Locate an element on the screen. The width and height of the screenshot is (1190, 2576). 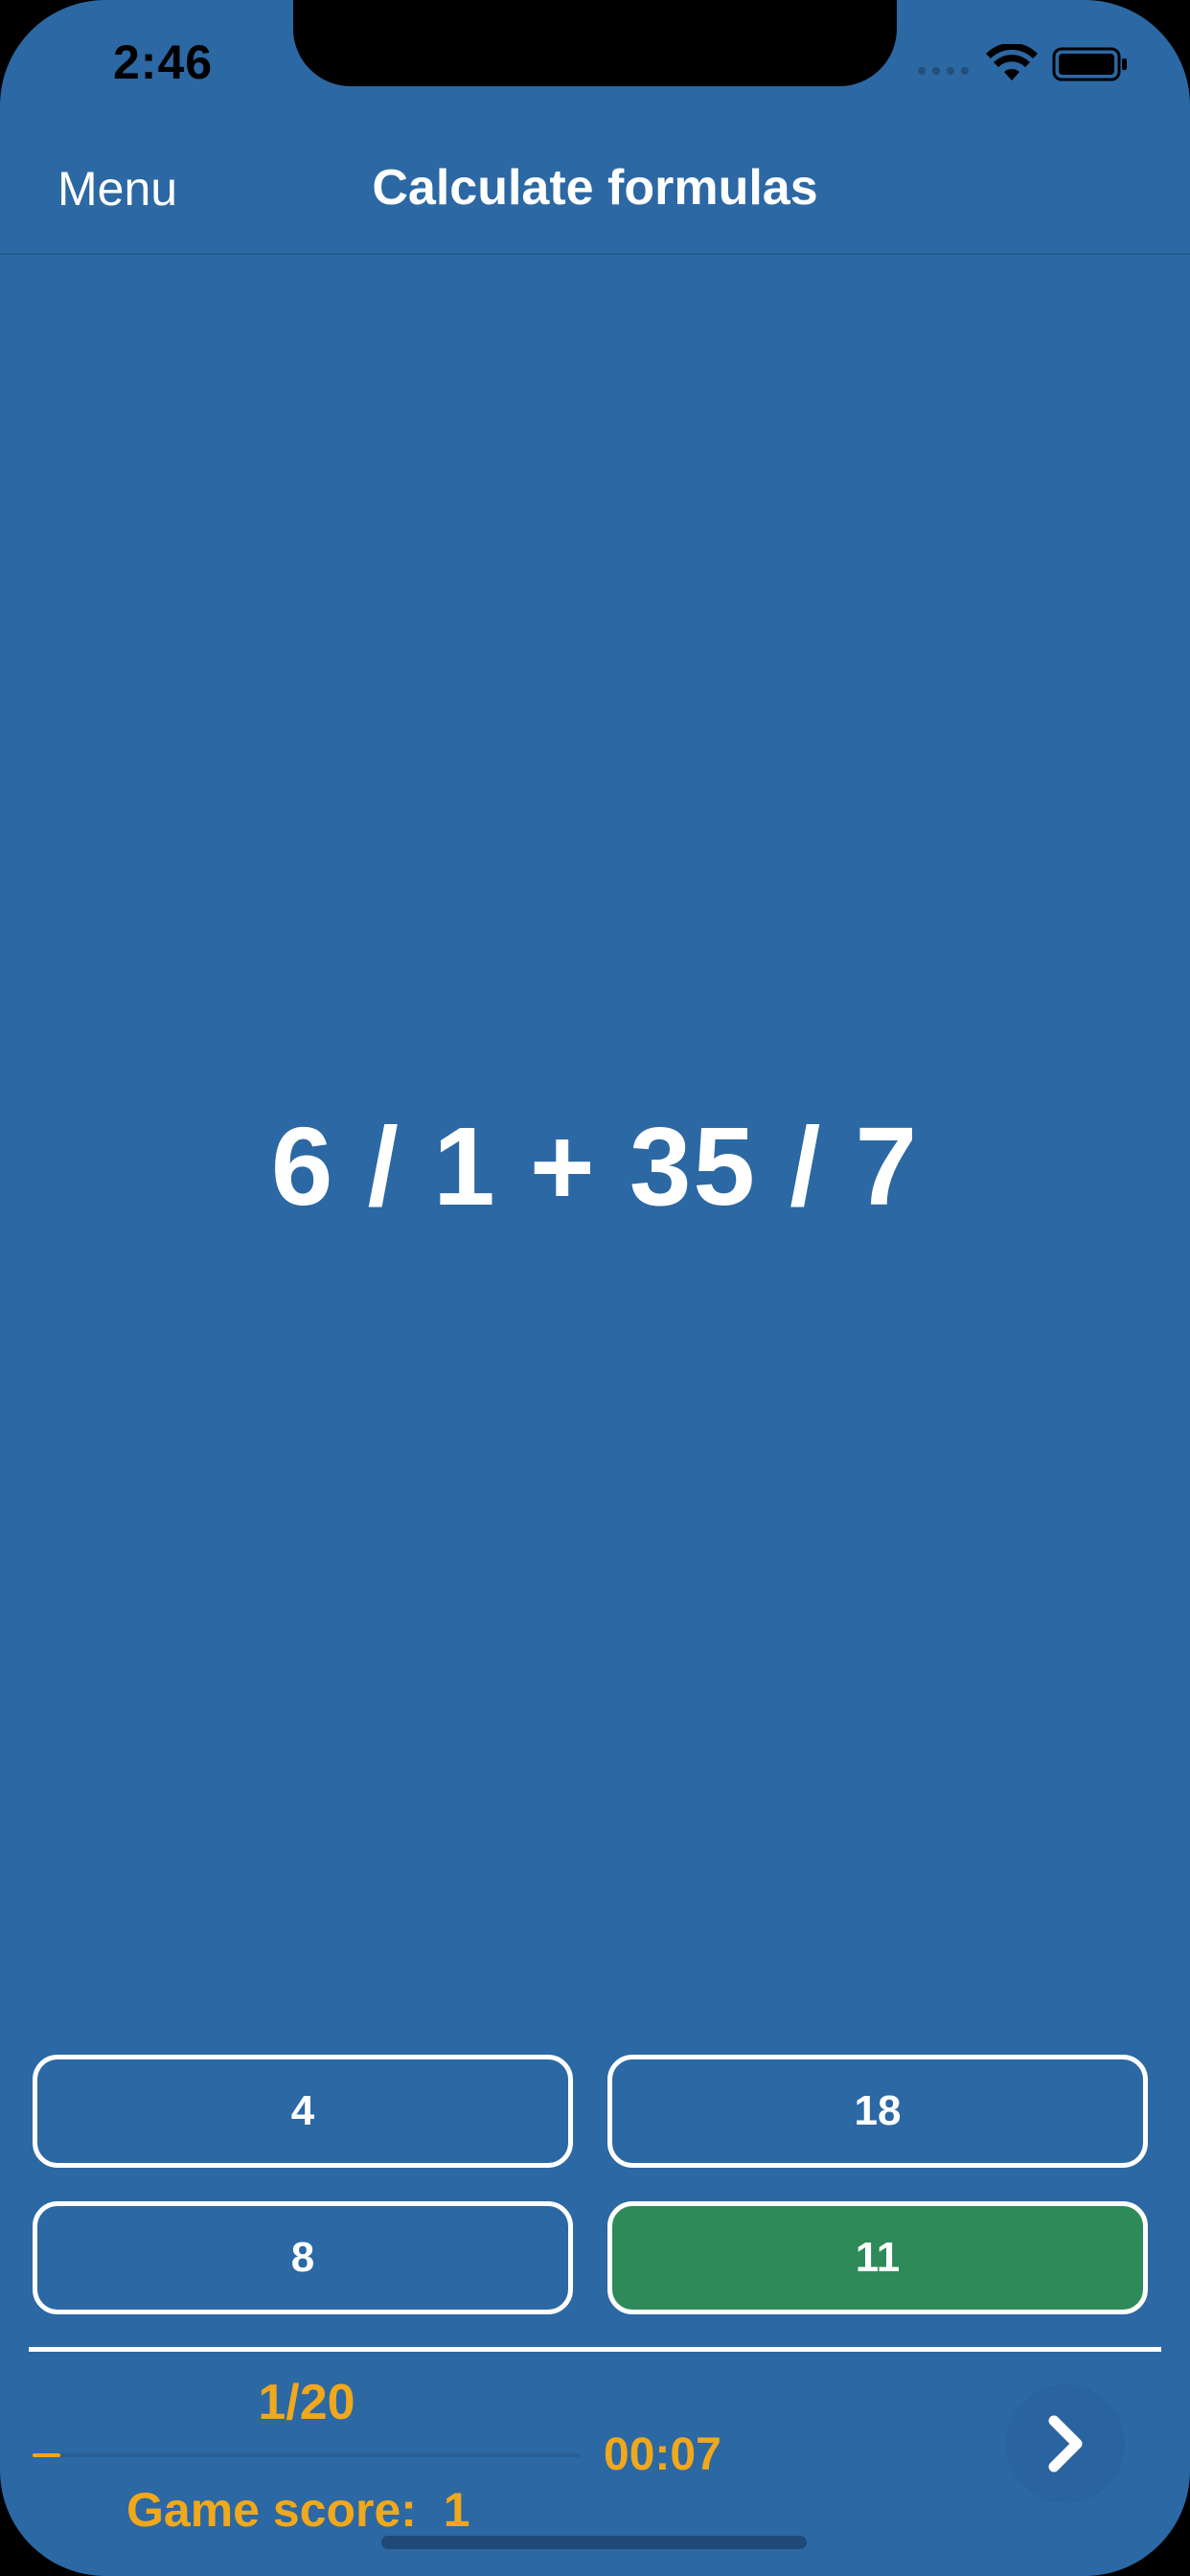
question-progress-fill is located at coordinates (47, 2455).